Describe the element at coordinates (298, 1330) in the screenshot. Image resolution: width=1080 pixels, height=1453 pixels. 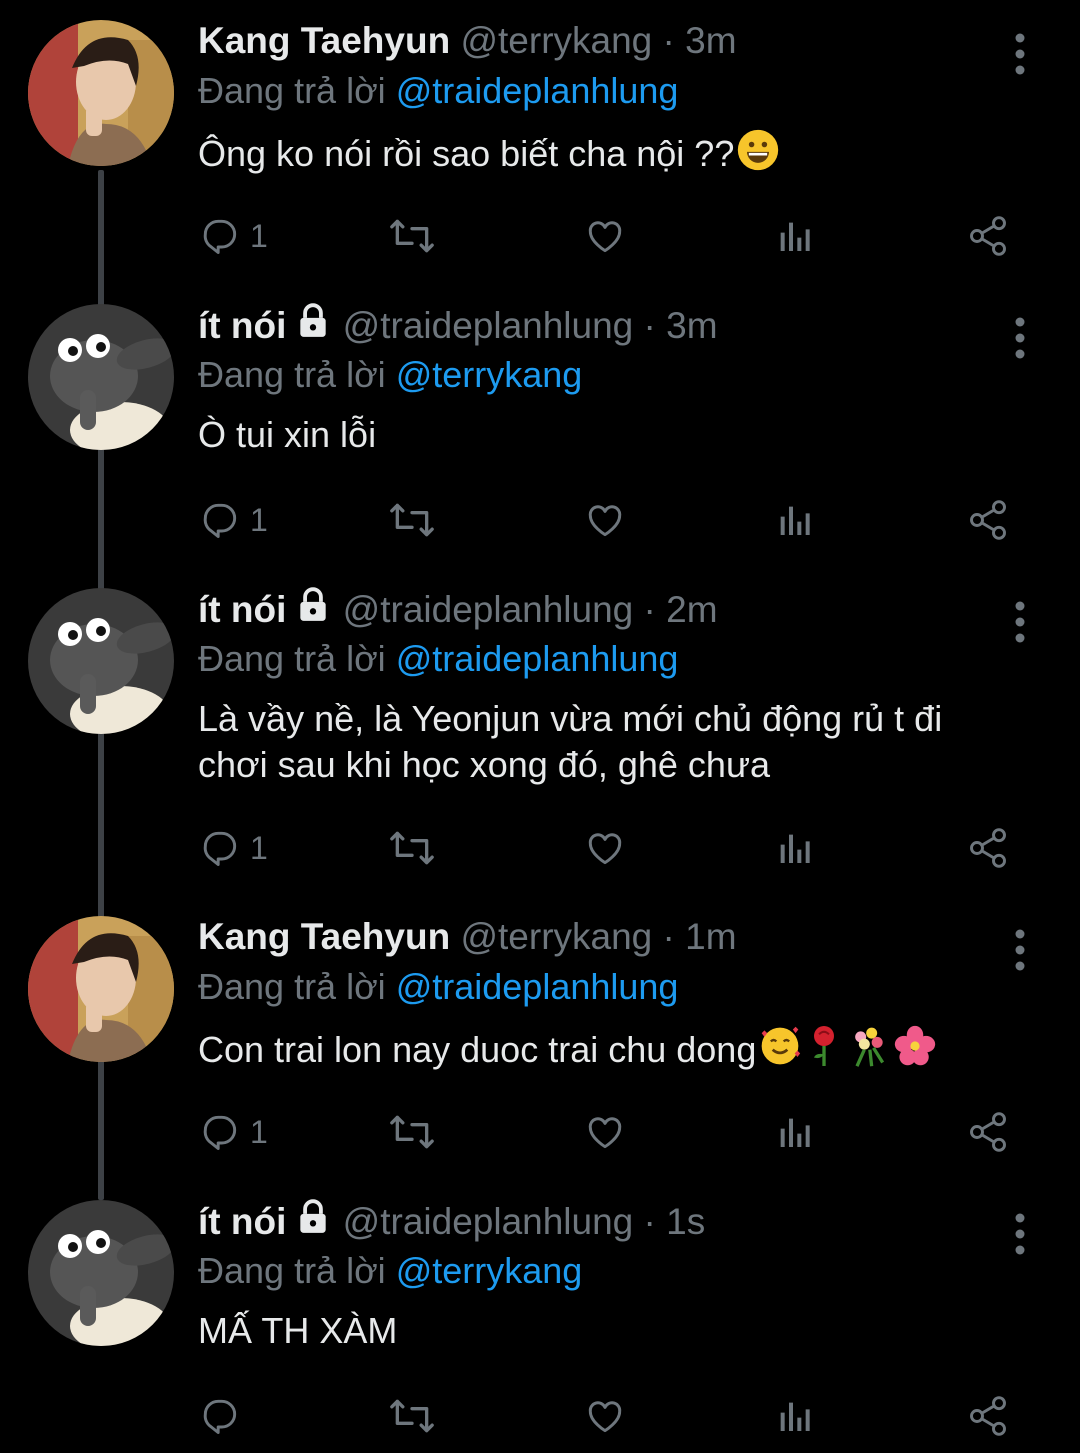
I see `tweet-text-content: MẤ TH XÀM` at that location.